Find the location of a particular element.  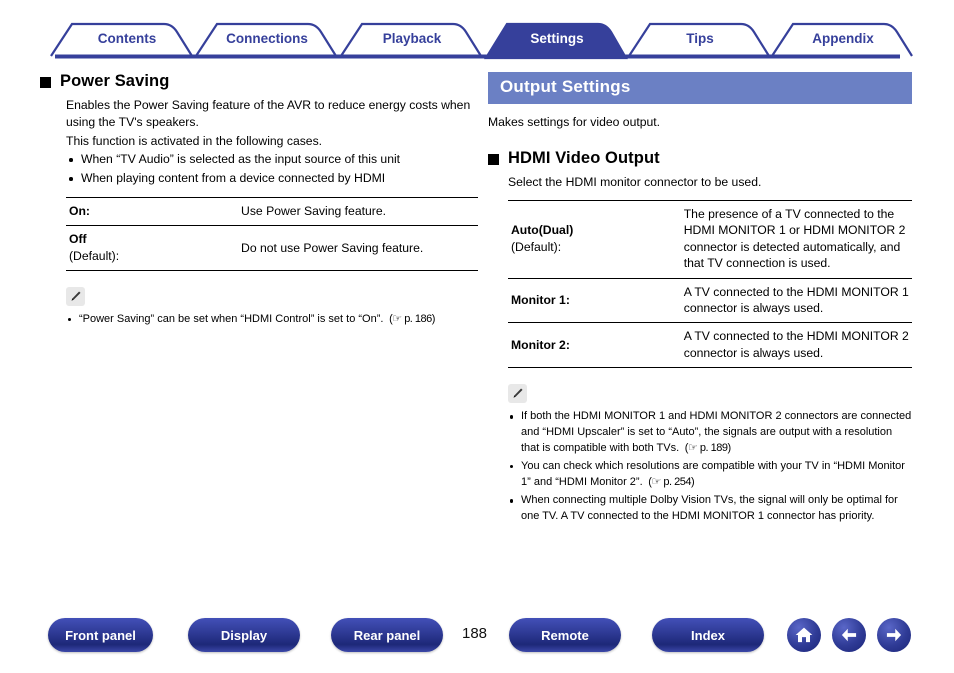

home-icon is located at coordinates (804, 635).